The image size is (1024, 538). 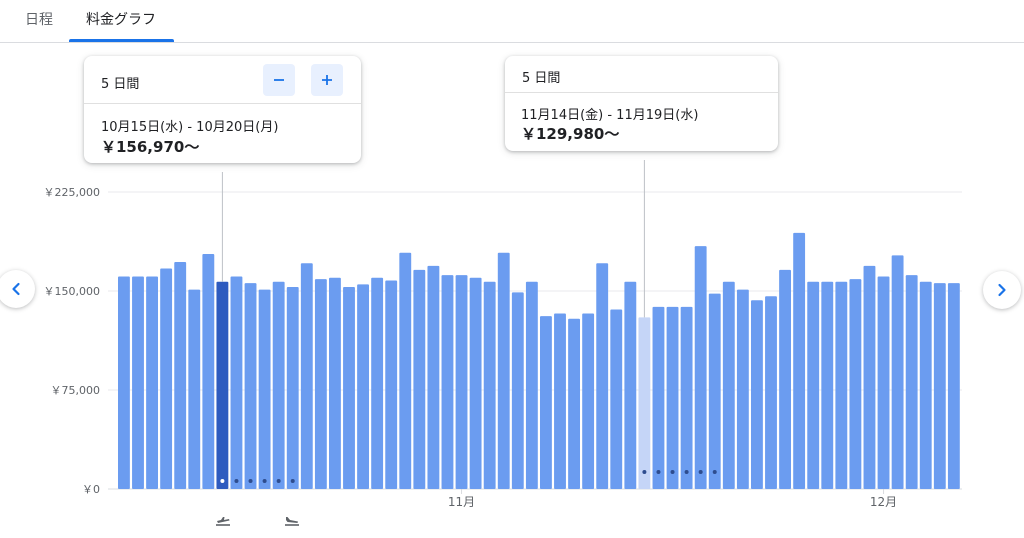 I want to click on trip-dates: 11月14日(金) - 11月19日(水), so click(x=610, y=115).